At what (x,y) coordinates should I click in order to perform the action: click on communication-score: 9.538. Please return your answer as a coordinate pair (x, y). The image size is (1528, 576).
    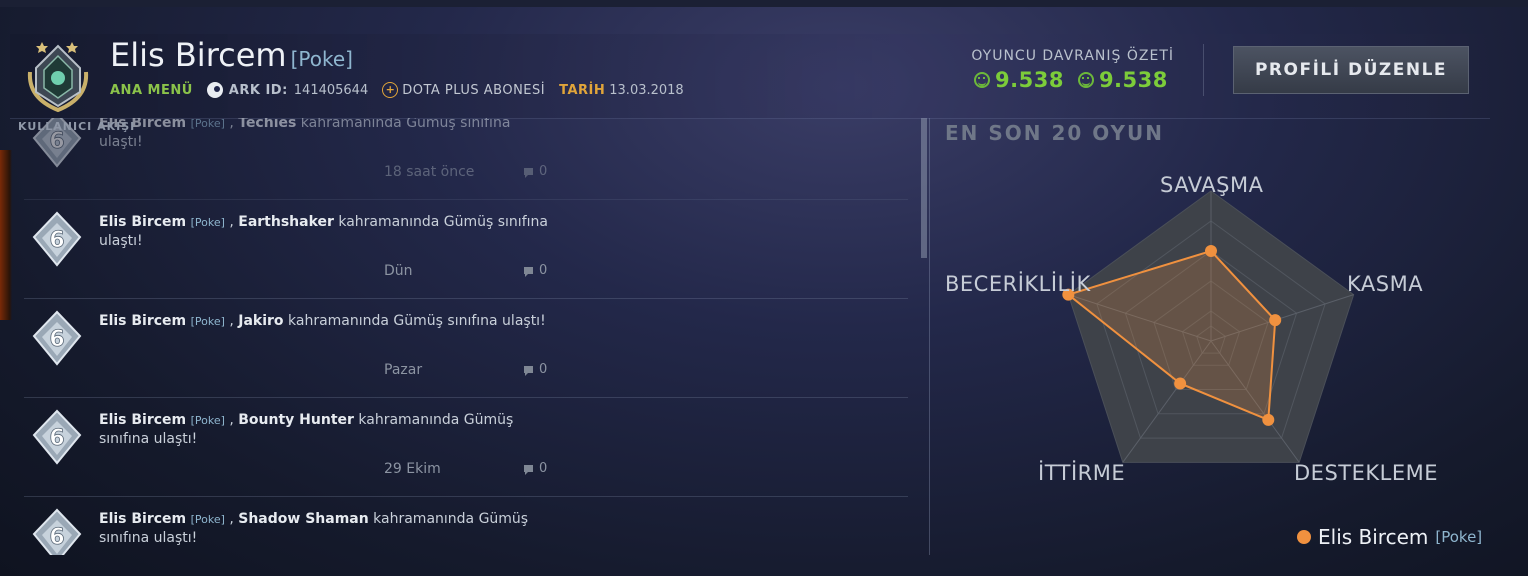
    Looking at the image, I should click on (1122, 80).